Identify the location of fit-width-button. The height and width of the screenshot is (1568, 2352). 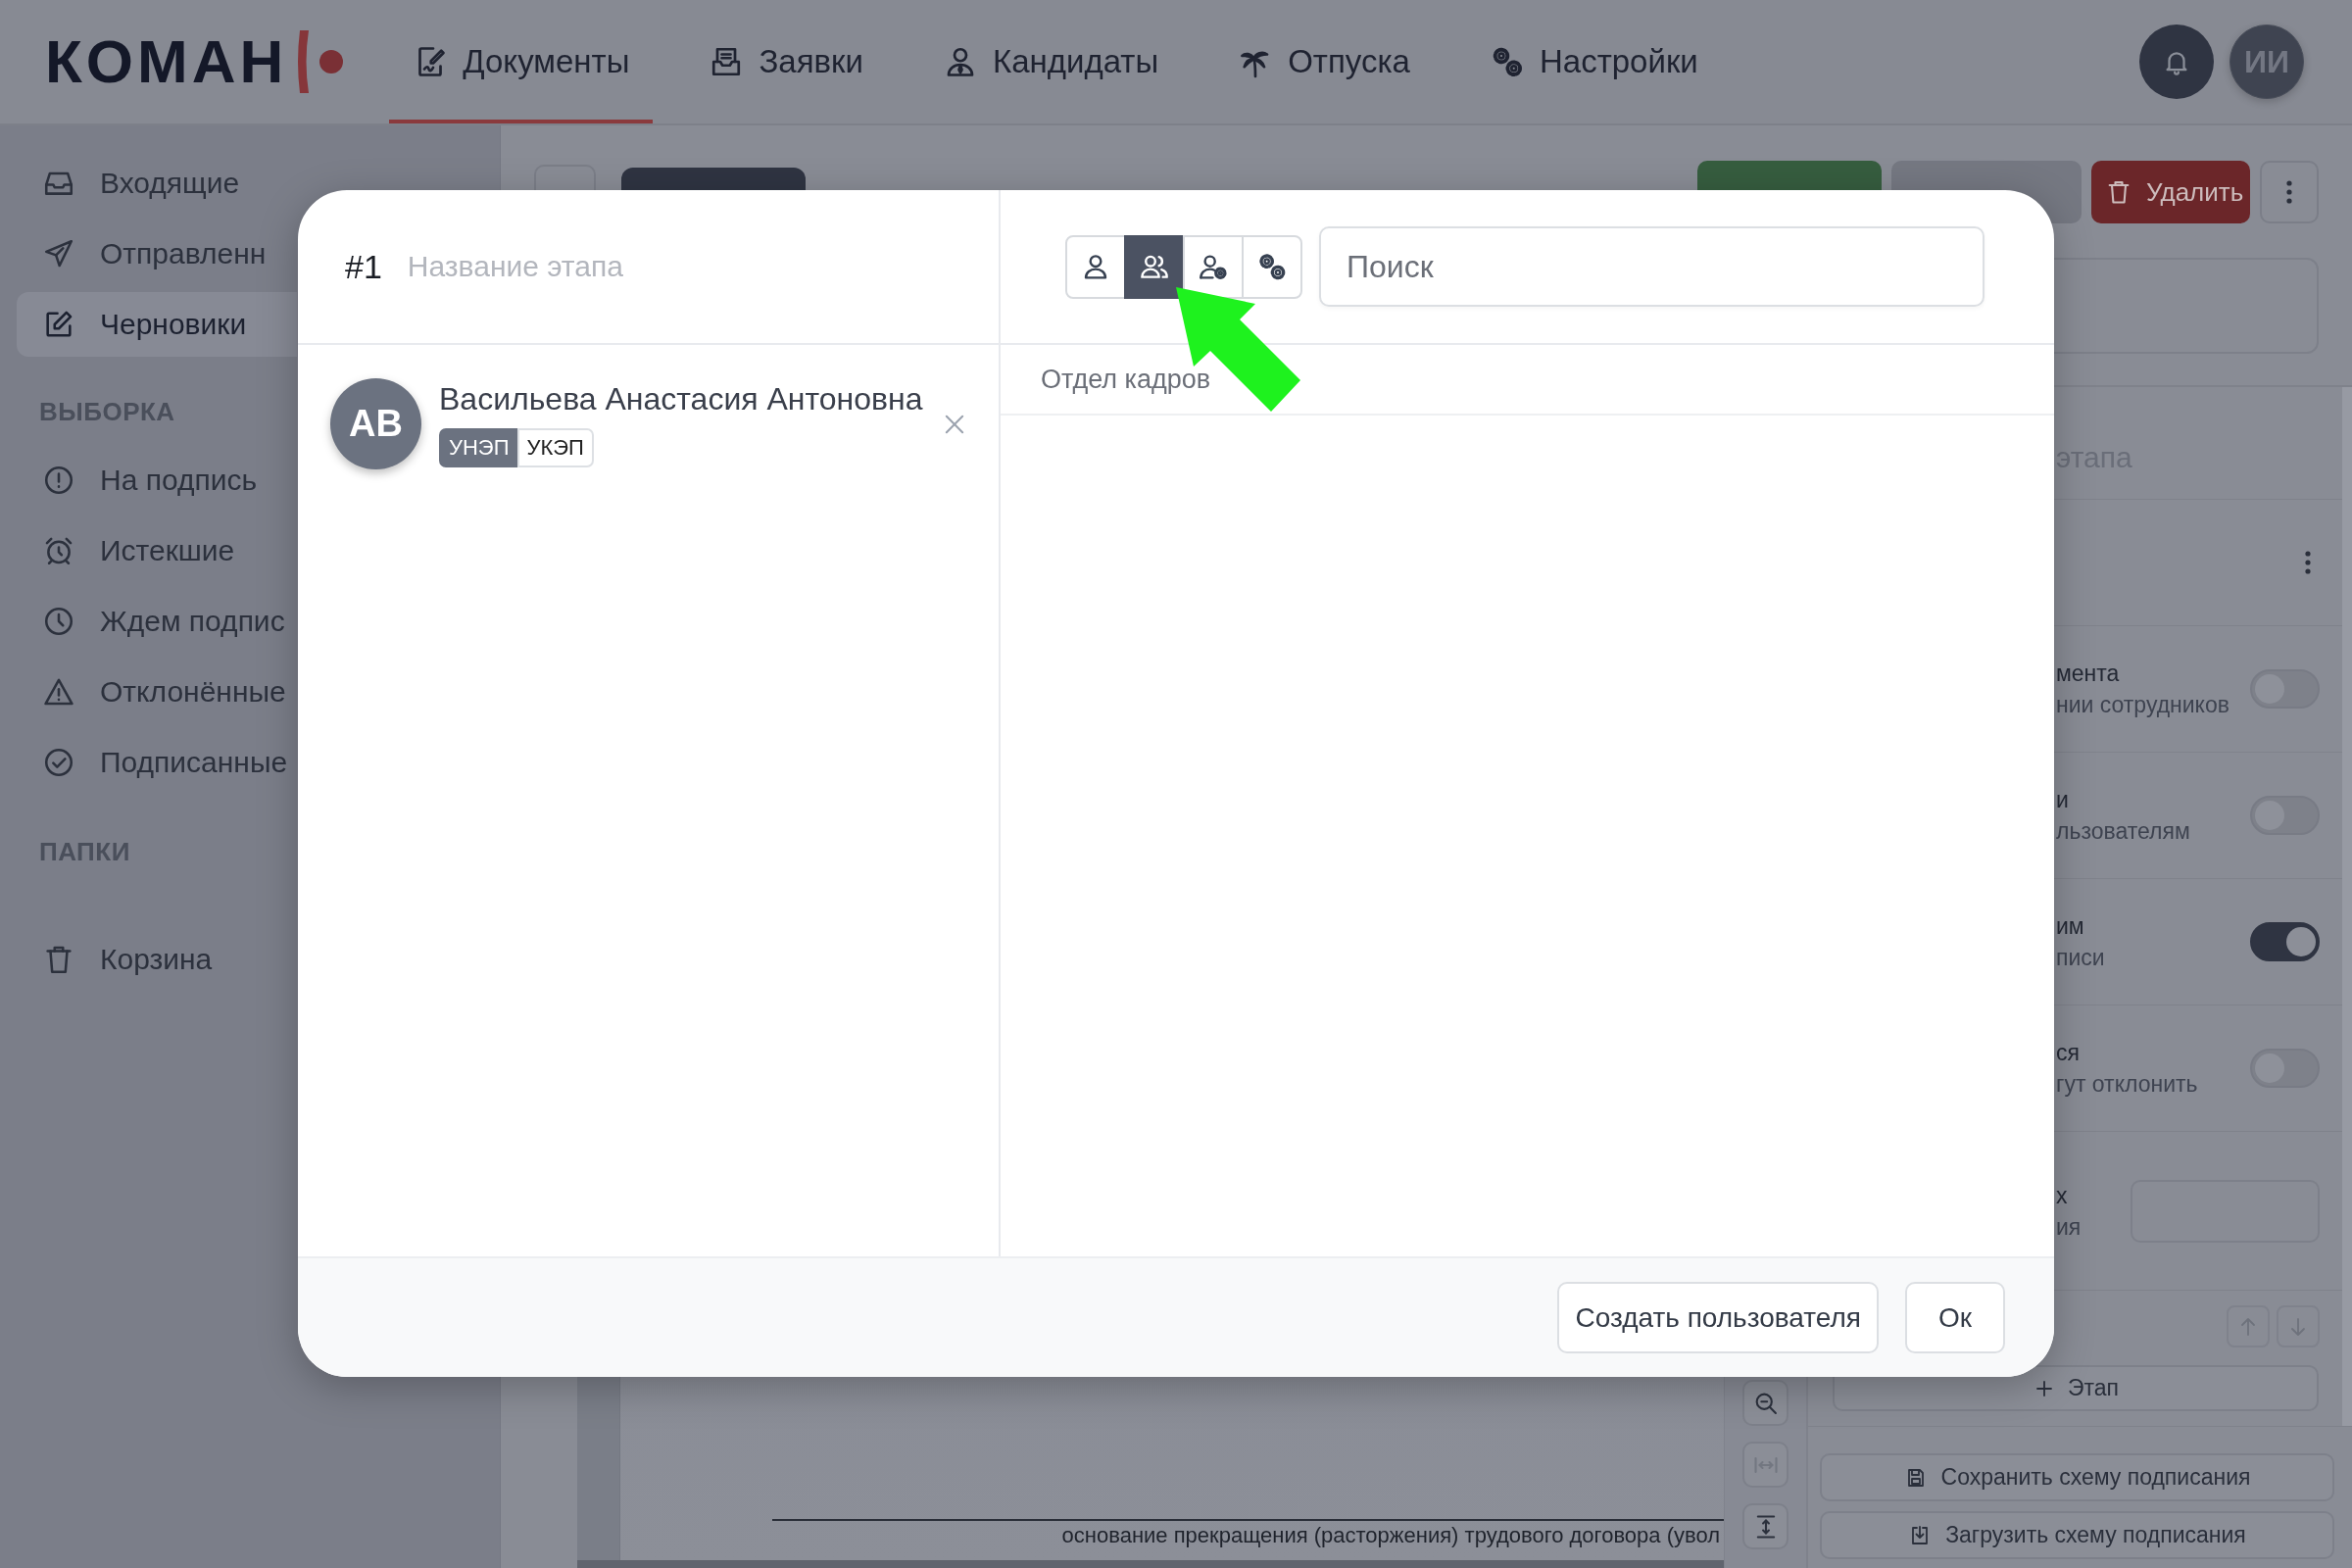
(1765, 1465).